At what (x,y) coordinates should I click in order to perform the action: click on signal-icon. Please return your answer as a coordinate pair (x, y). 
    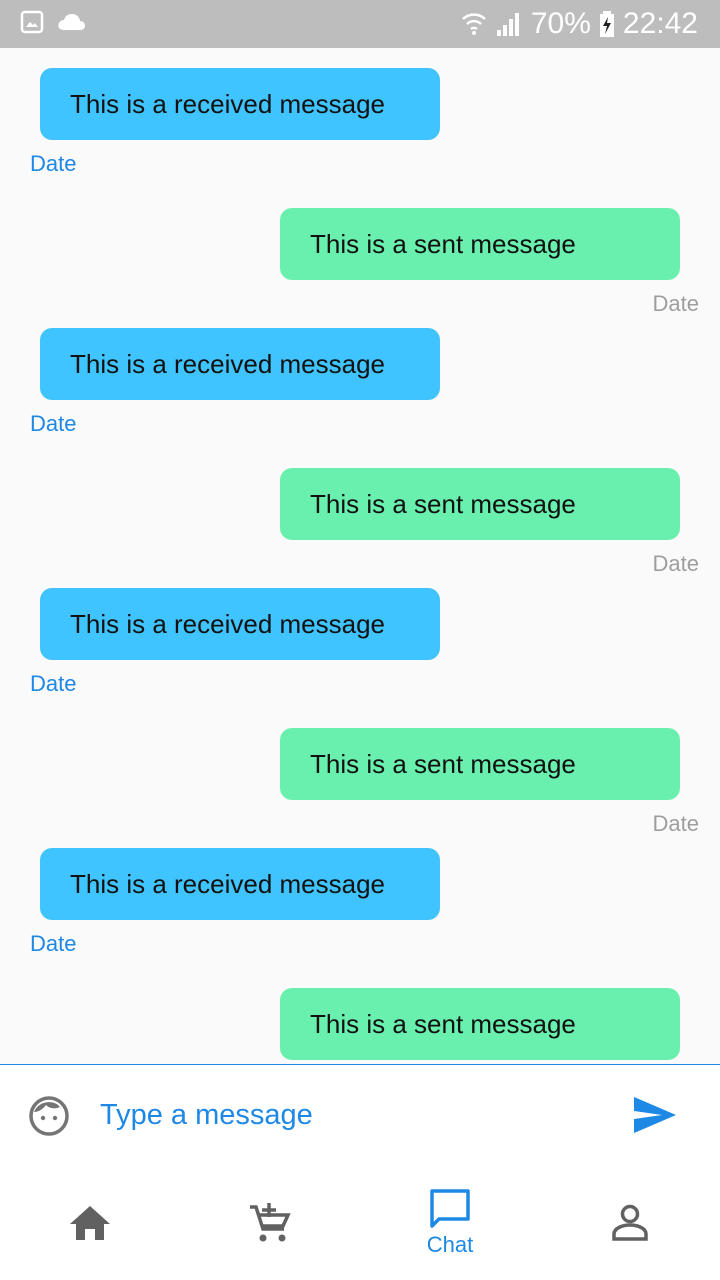
    Looking at the image, I should click on (507, 24).